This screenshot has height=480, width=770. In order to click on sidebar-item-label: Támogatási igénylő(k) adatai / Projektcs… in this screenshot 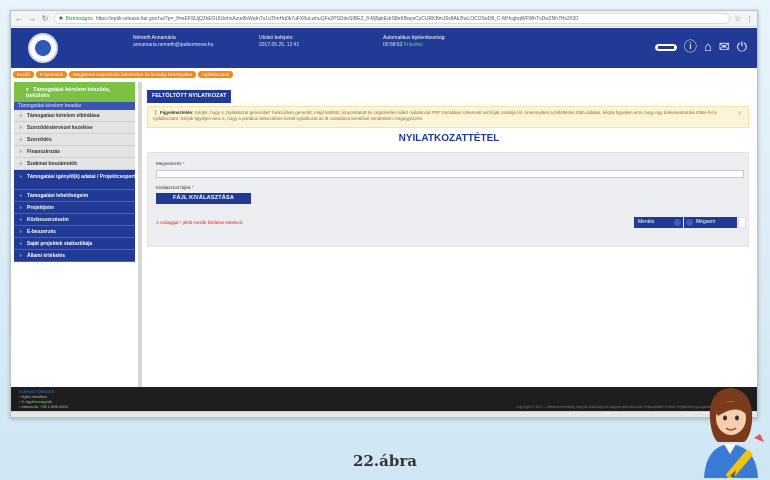, I will do `click(81, 177)`.